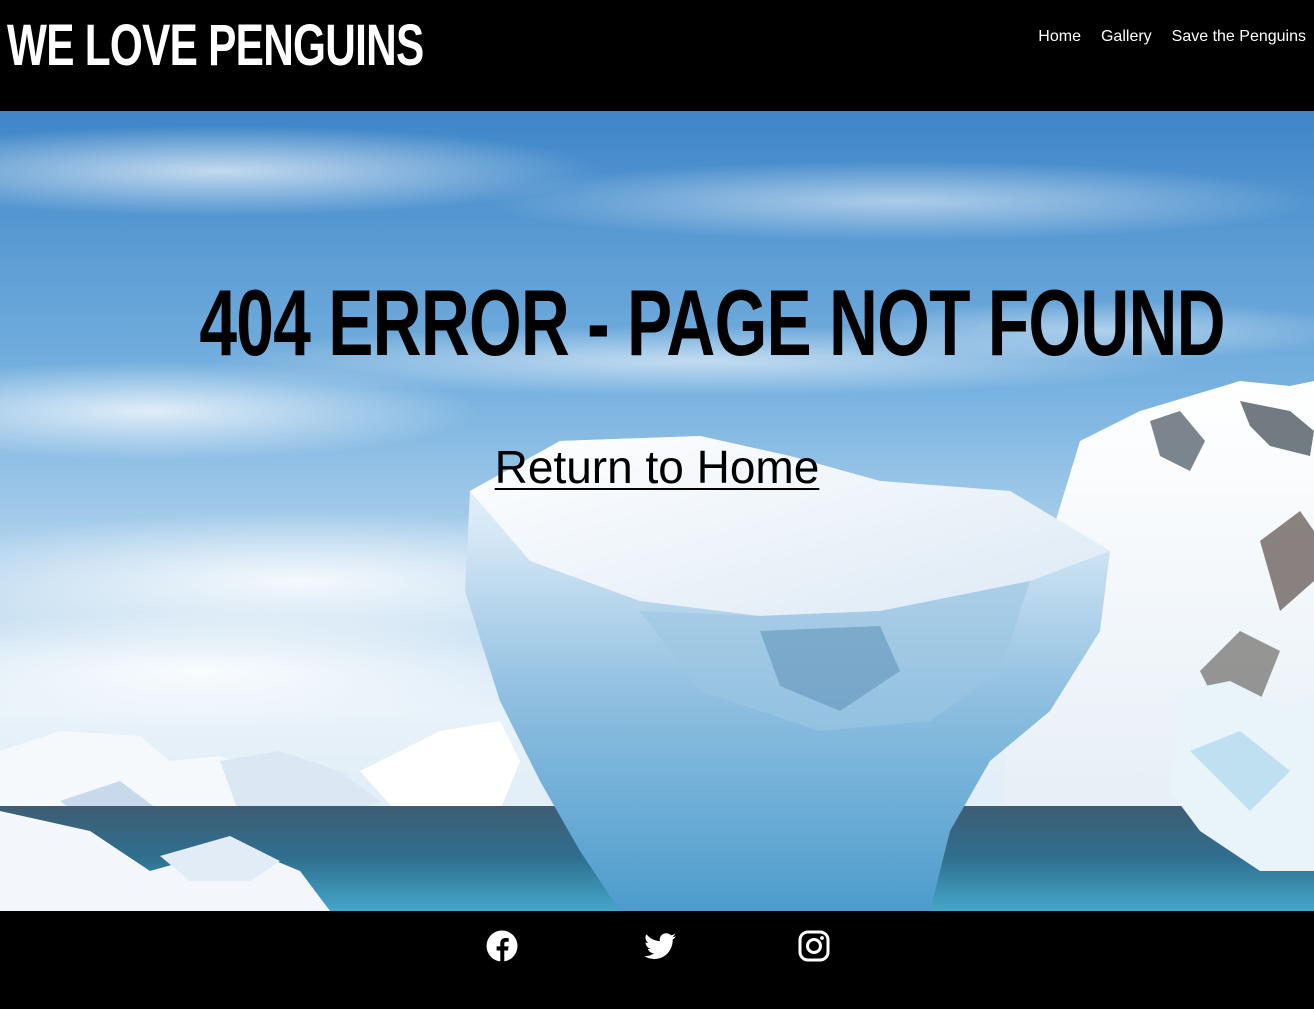 The image size is (1314, 1009). I want to click on instagram-link, so click(814, 946).